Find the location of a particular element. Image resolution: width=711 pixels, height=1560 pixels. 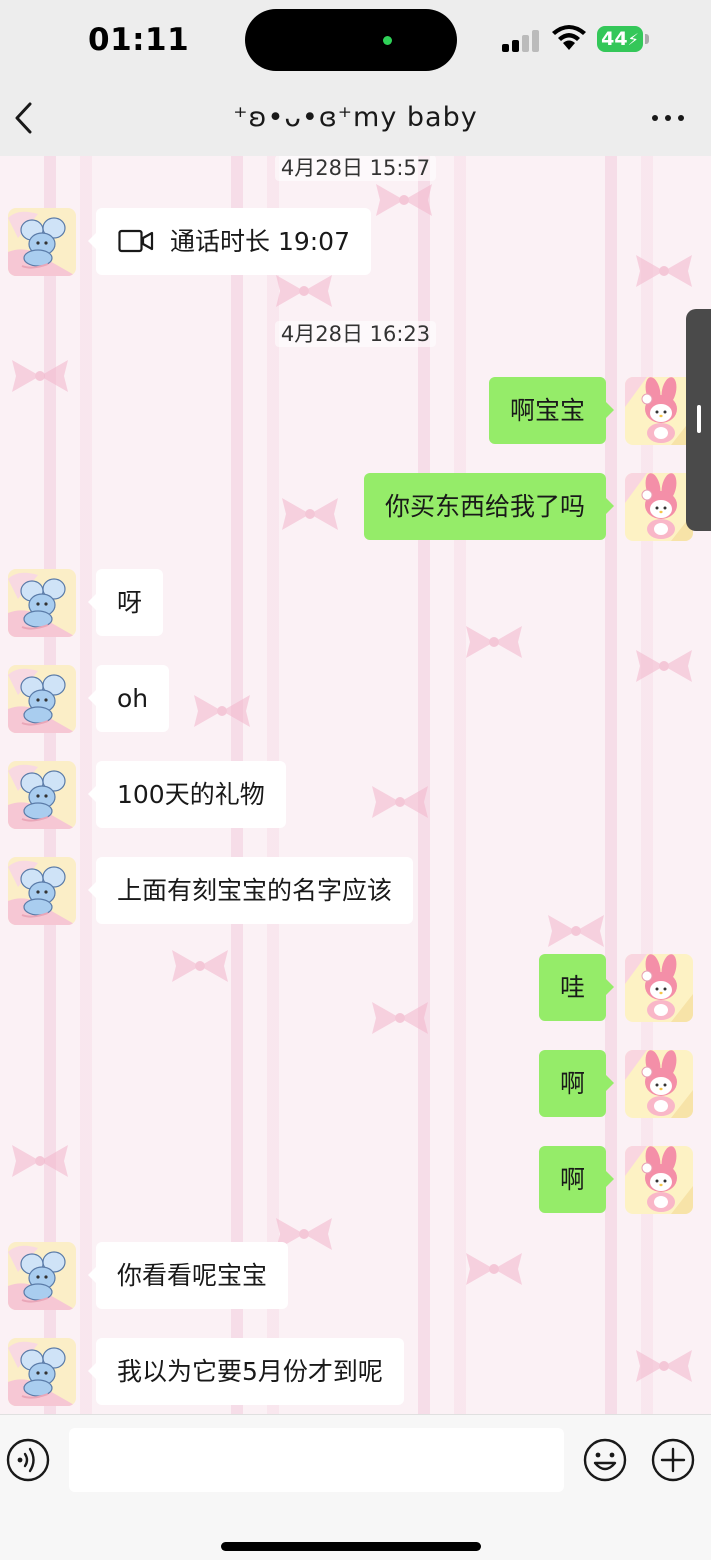

input-bar is located at coordinates (355, 1487).